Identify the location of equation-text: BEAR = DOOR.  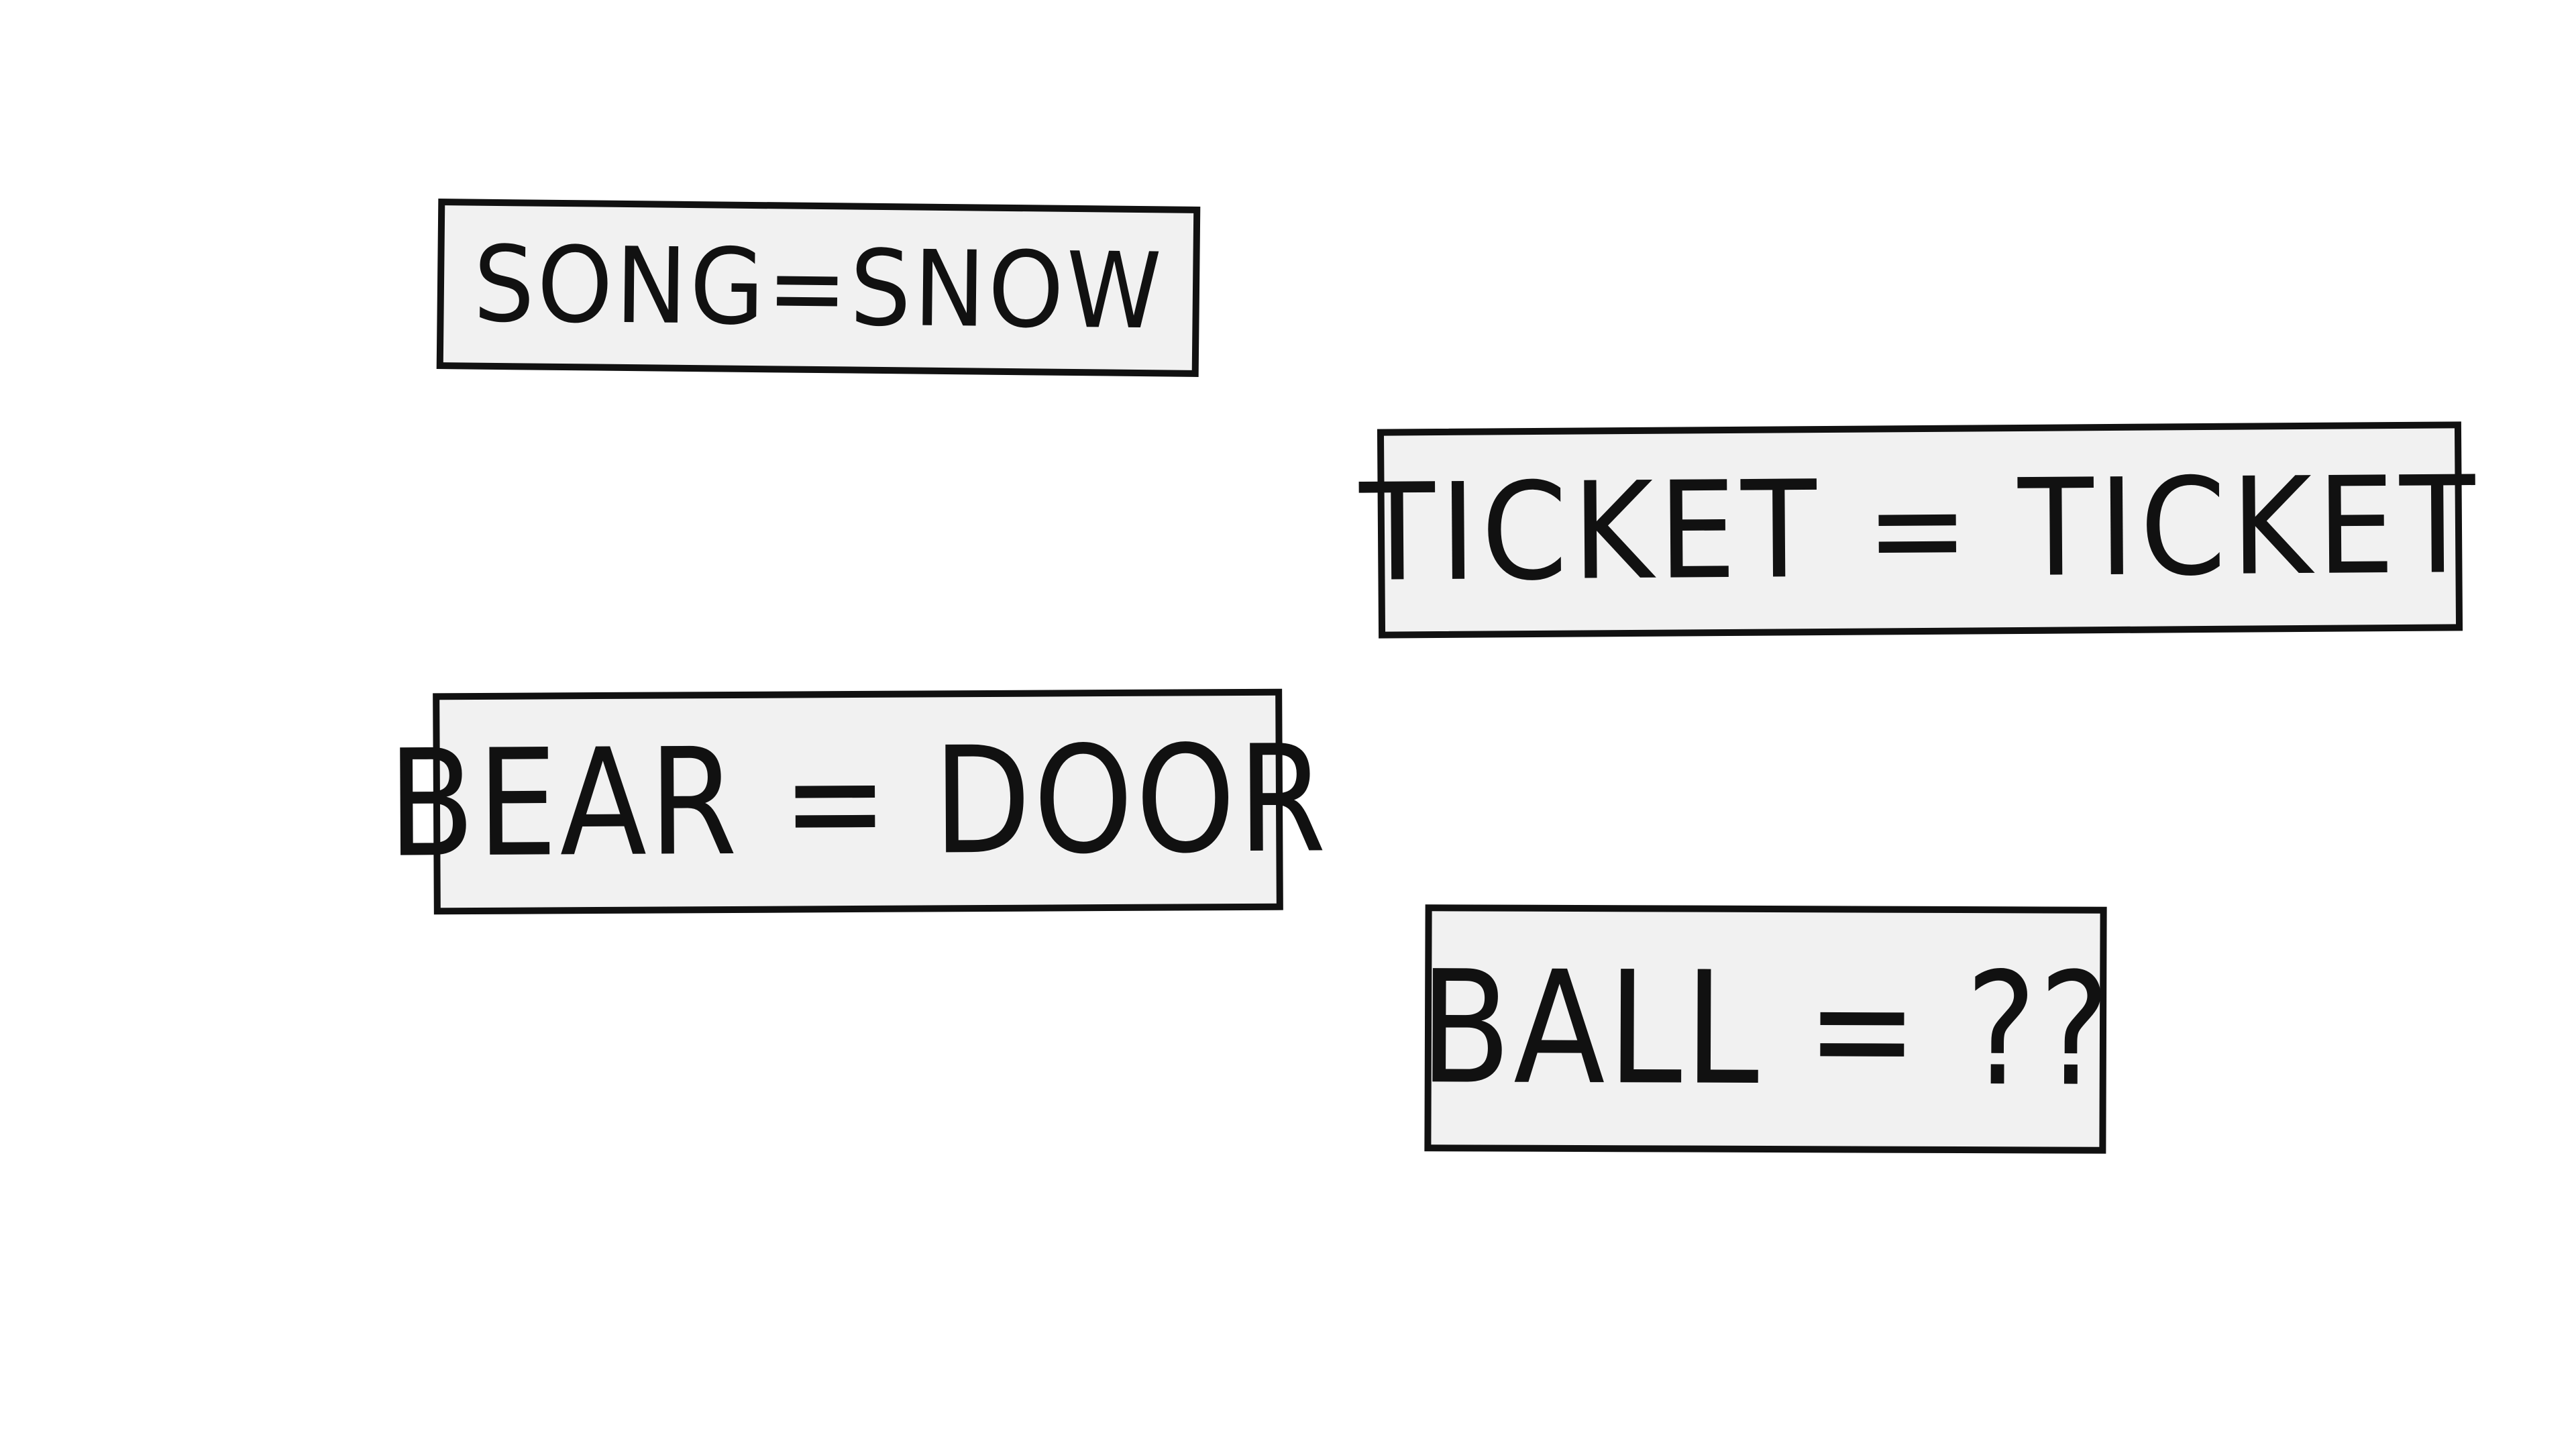
(858, 801).